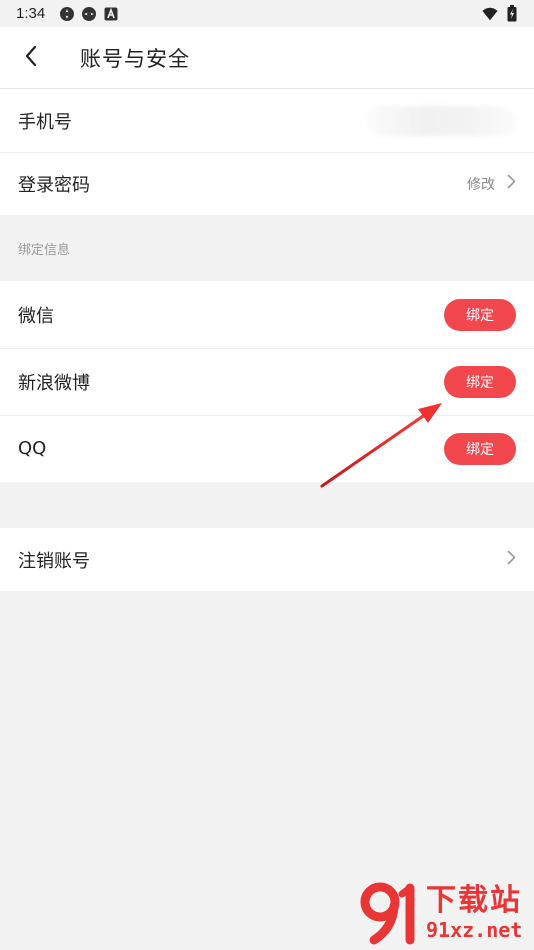  I want to click on phone-label: 手机号, so click(45, 122).